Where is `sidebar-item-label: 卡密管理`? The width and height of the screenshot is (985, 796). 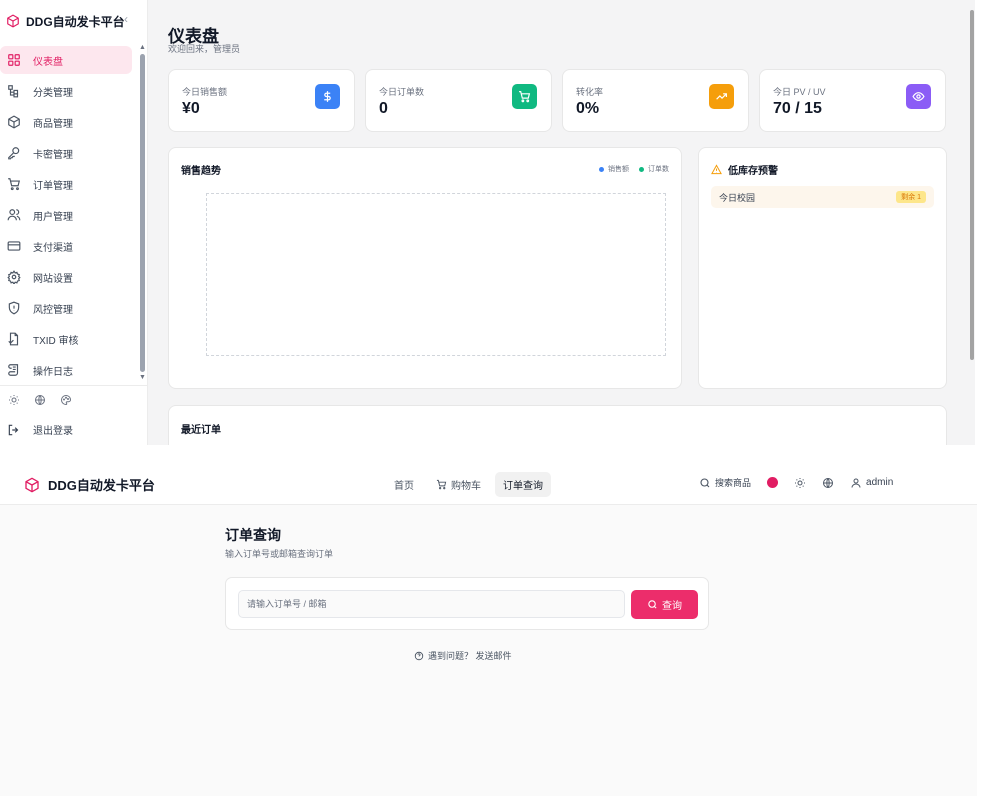
sidebar-item-label: 卡密管理 is located at coordinates (53, 155).